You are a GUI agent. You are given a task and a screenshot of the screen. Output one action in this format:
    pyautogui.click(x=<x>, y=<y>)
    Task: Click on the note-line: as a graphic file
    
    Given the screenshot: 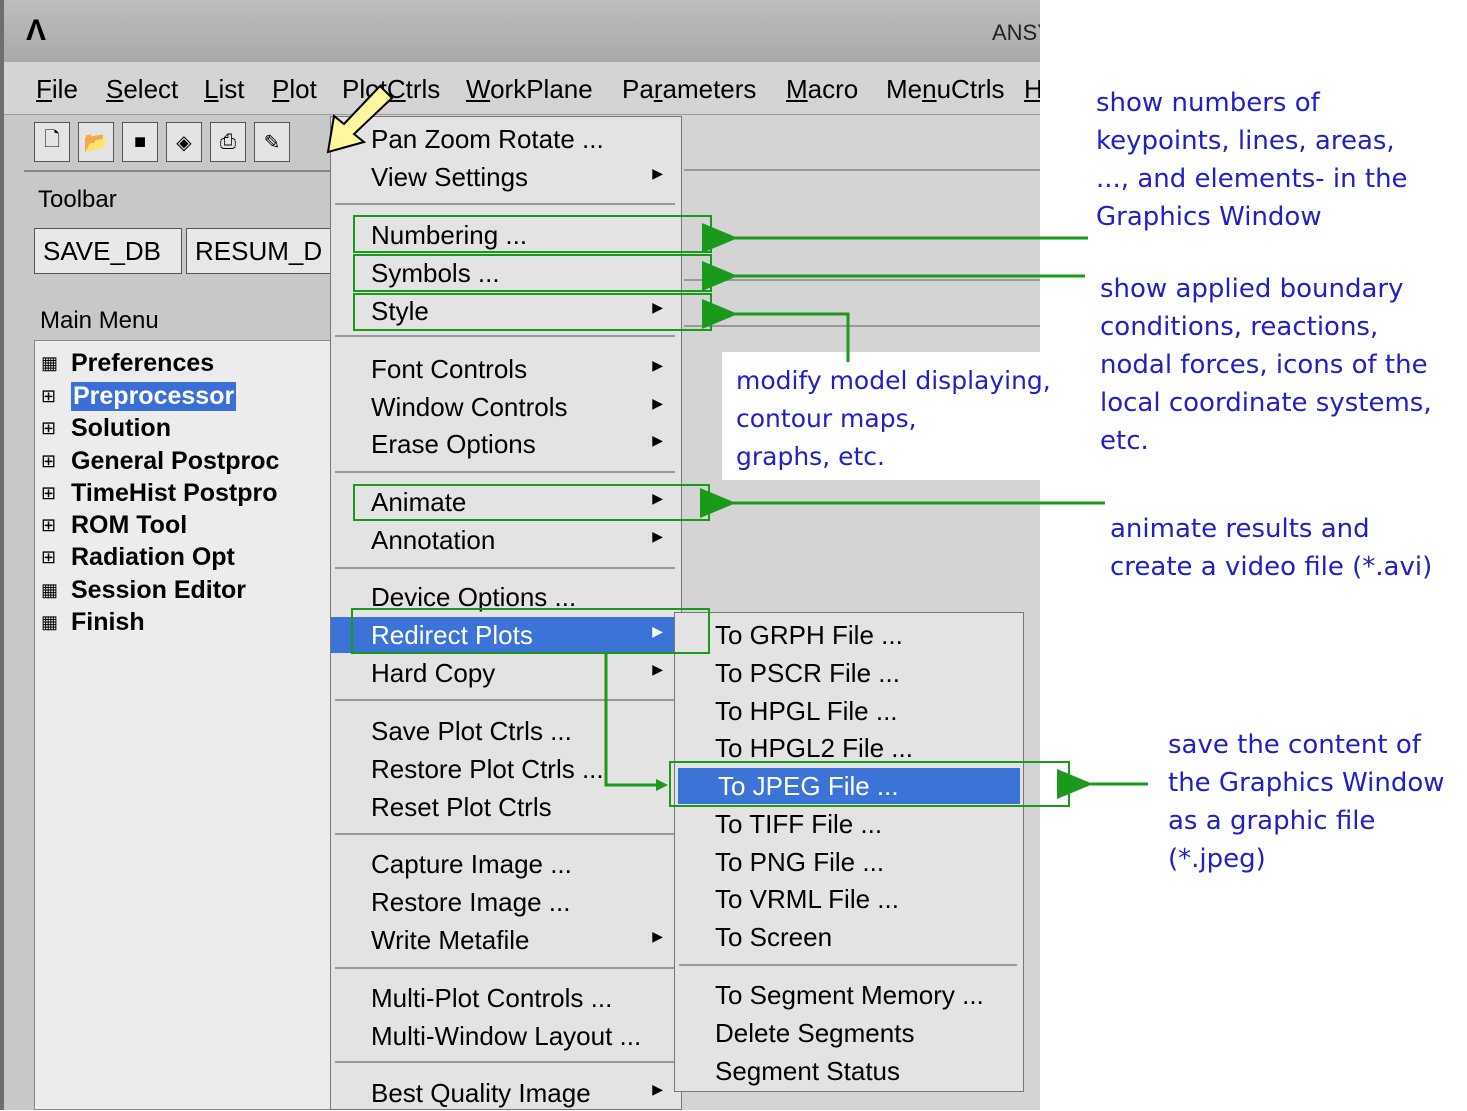 What is the action you would take?
    pyautogui.click(x=1272, y=821)
    